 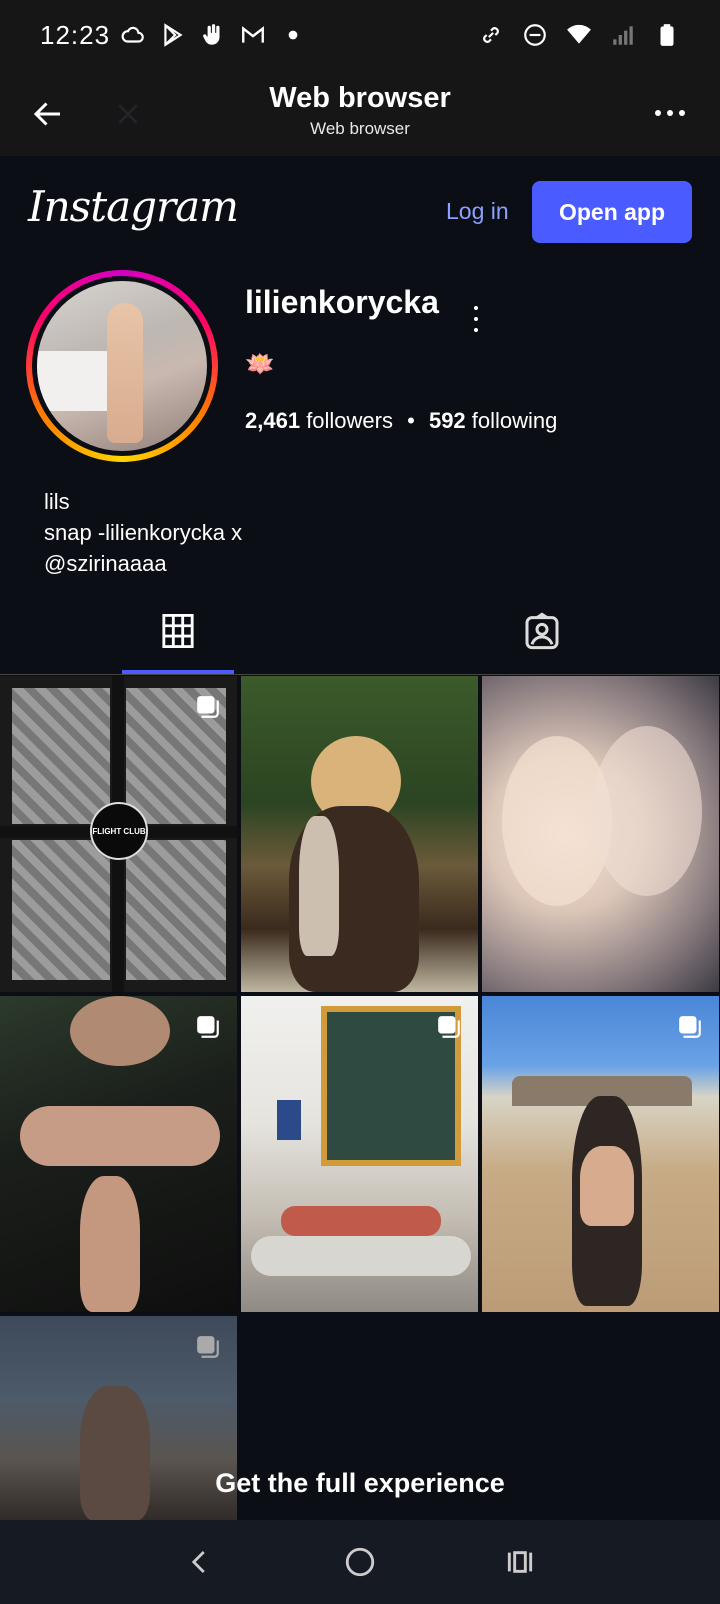 I want to click on profile-tabs, so click(x=360, y=631).